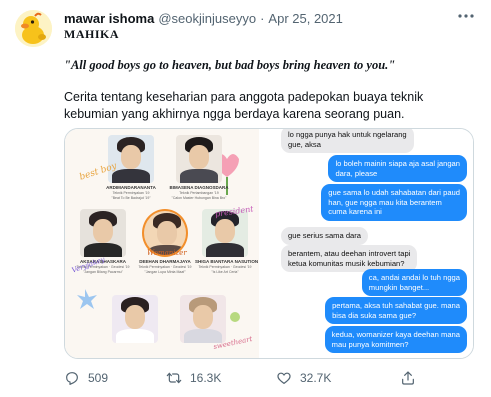  Describe the element at coordinates (284, 378) in the screenshot. I see `heart-icon` at that location.